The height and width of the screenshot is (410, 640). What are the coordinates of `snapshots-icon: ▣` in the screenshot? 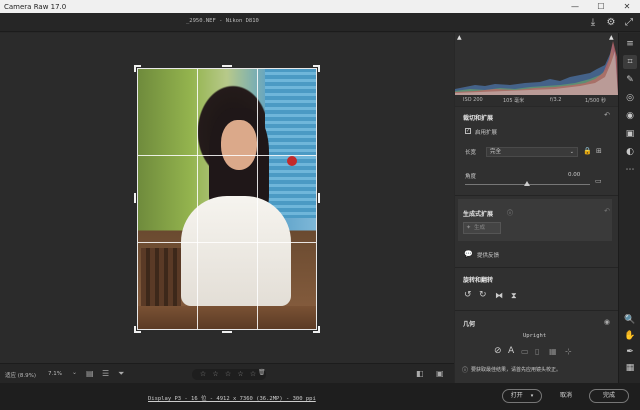 It's located at (630, 134).